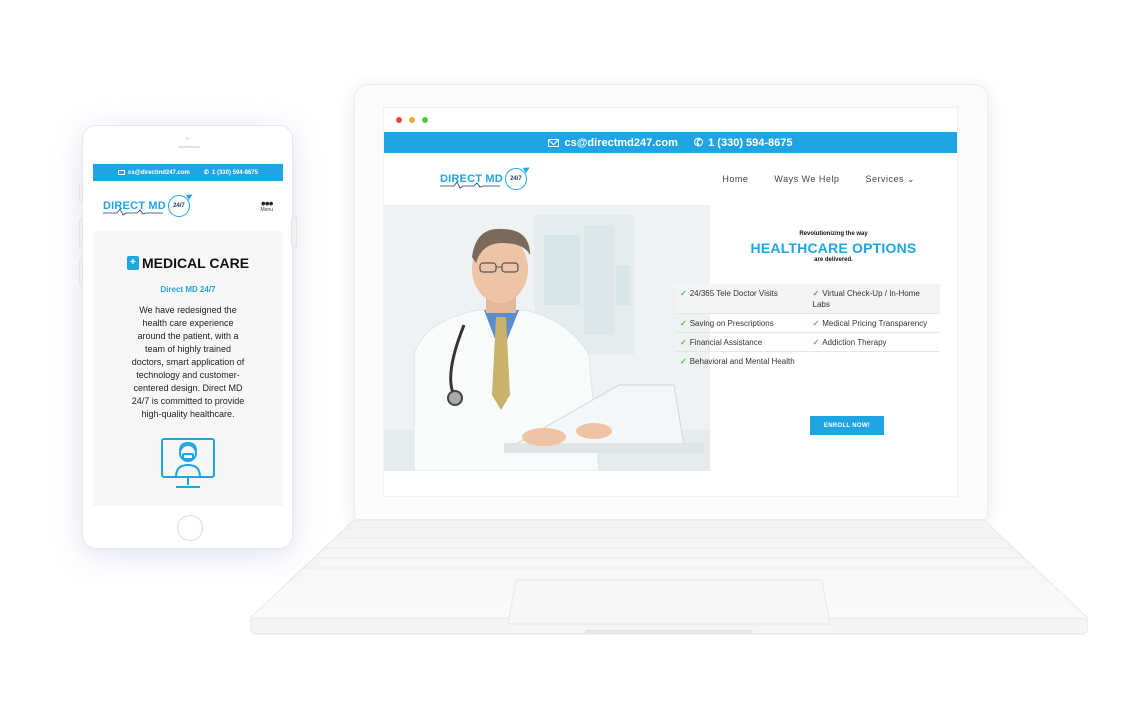 The image size is (1132, 717). I want to click on list-item: ✓ Addiction Therapy, so click(873, 342).